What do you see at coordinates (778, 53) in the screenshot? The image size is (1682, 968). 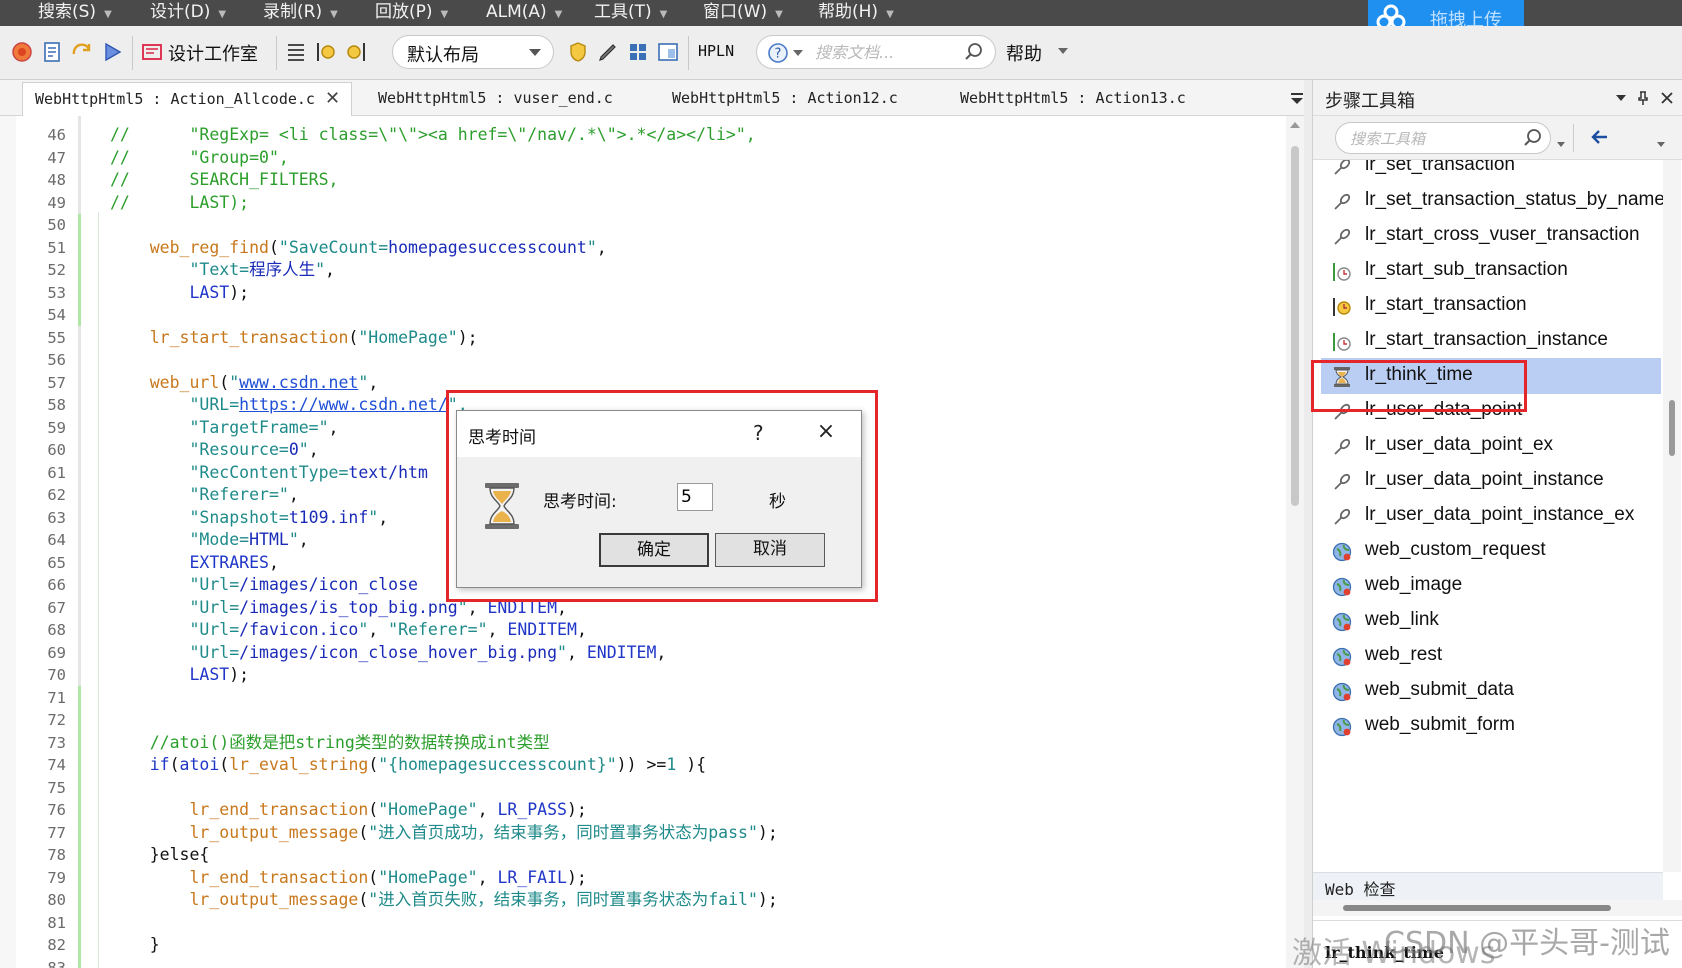 I see `help-circle-icon: ?` at bounding box center [778, 53].